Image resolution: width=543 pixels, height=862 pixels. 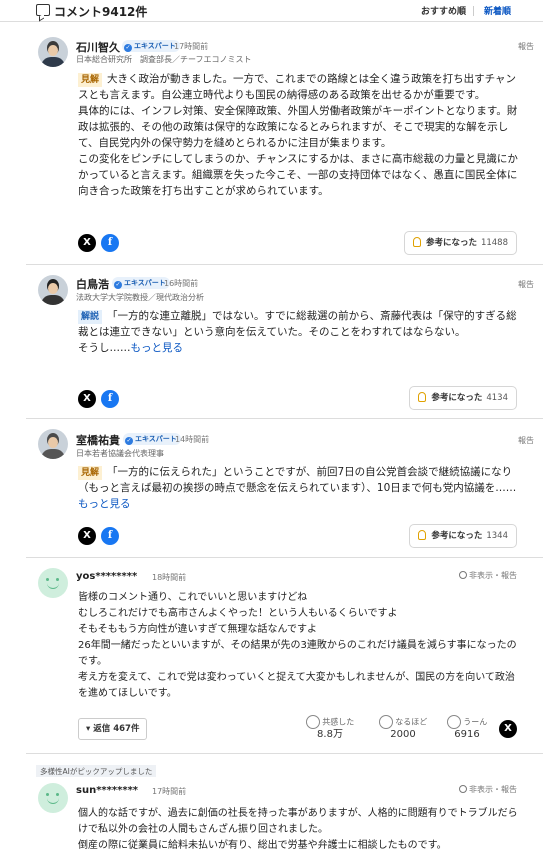 What do you see at coordinates (403, 727) in the screenshot?
I see `reaction-naruhodo: なるほど 2000` at bounding box center [403, 727].